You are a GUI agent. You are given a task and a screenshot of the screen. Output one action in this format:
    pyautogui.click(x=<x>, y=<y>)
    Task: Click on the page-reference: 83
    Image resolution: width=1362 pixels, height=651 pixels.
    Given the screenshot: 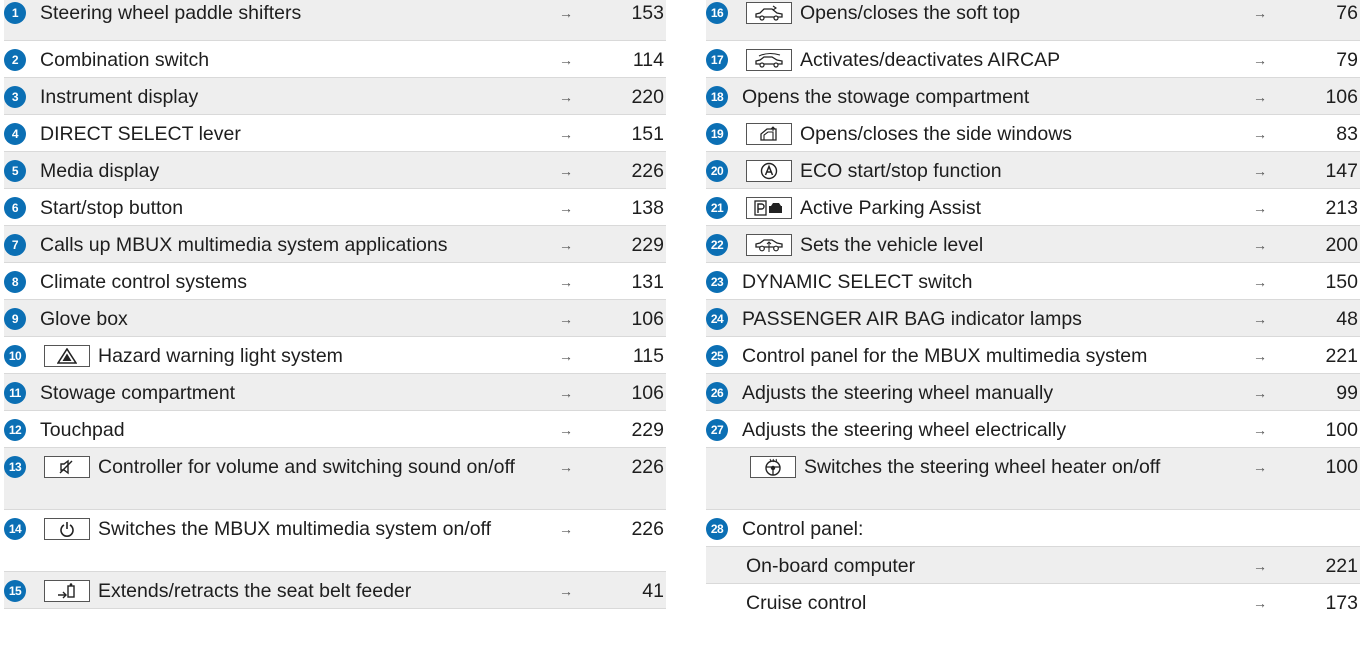 What is the action you would take?
    pyautogui.click(x=1325, y=134)
    